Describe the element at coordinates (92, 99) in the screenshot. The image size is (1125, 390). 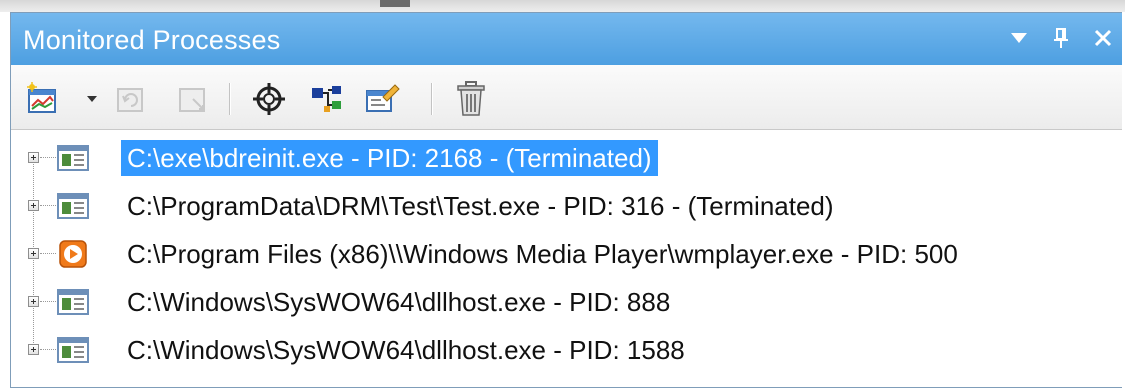
I see `dropdown-chevron-icon` at that location.